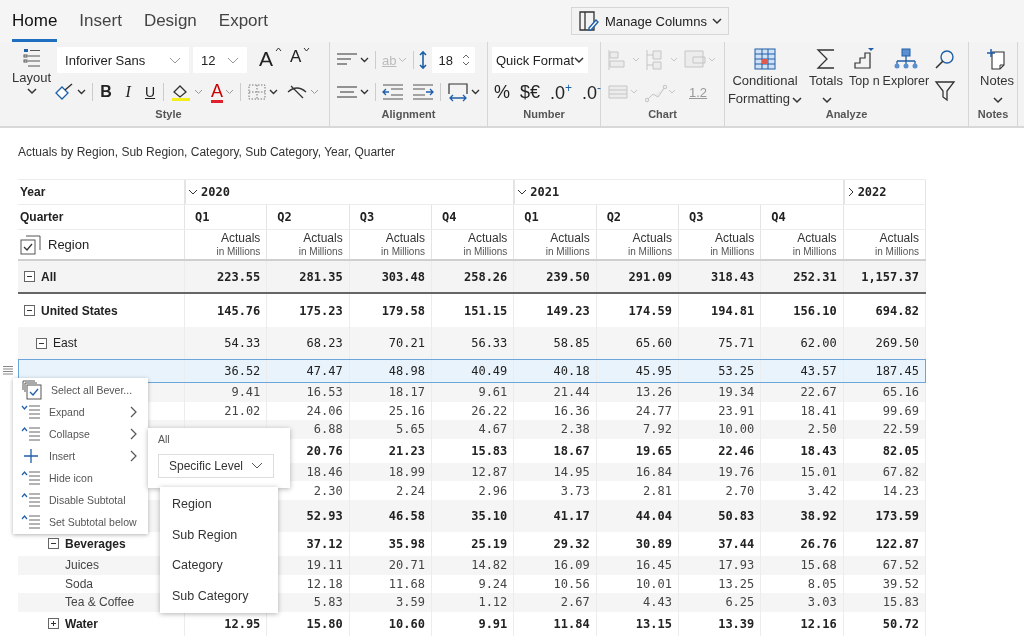 The width and height of the screenshot is (1024, 642). I want to click on ribbon-tab: Export, so click(243, 24).